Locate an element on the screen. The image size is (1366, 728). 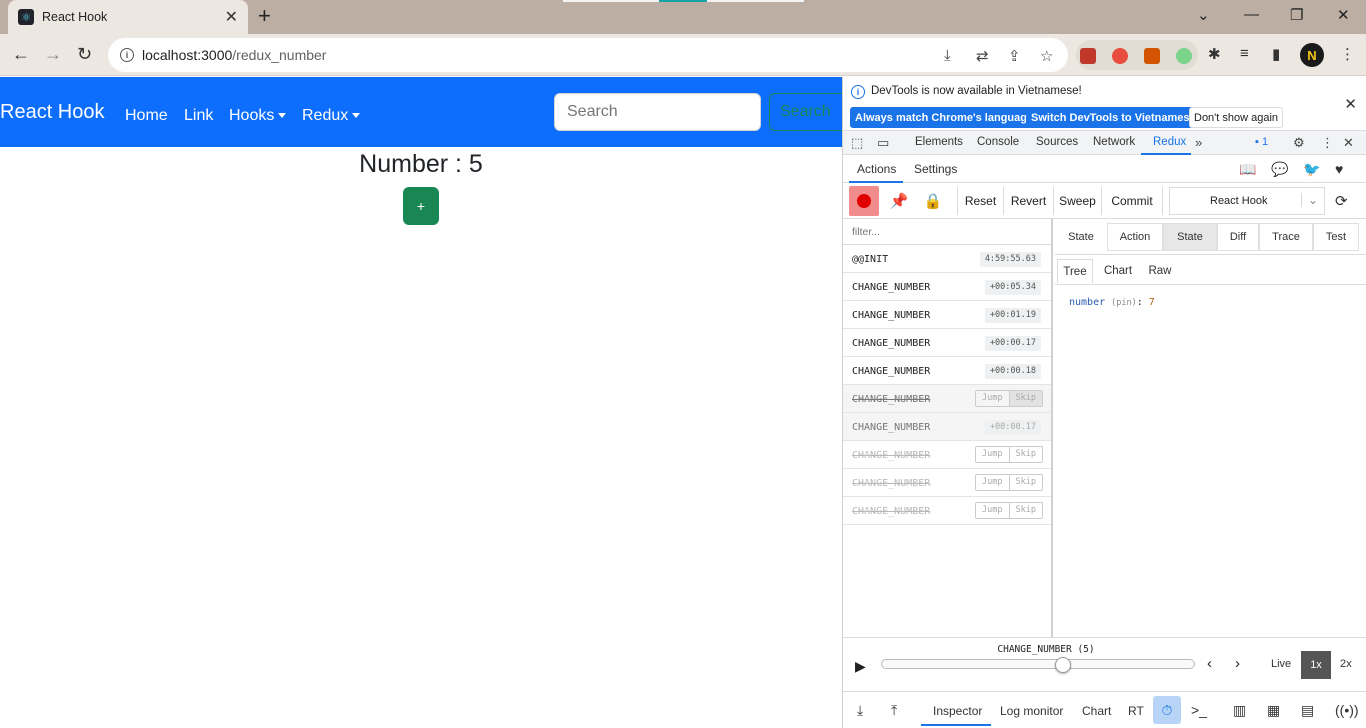
install-app-icon: ⤓ is located at coordinates (947, 55).